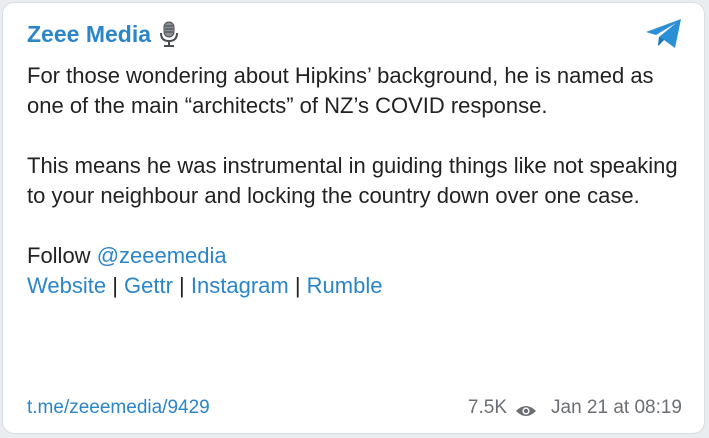 The height and width of the screenshot is (438, 709). I want to click on follow-label: Follow, so click(62, 255).